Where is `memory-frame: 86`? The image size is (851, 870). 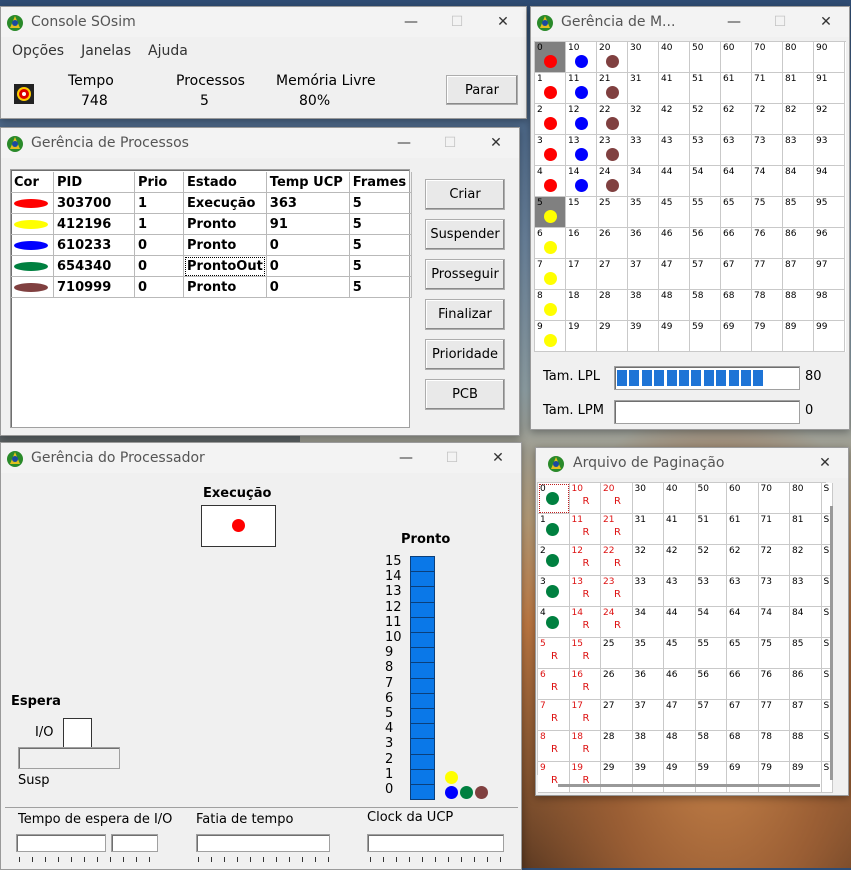 memory-frame: 86 is located at coordinates (798, 243).